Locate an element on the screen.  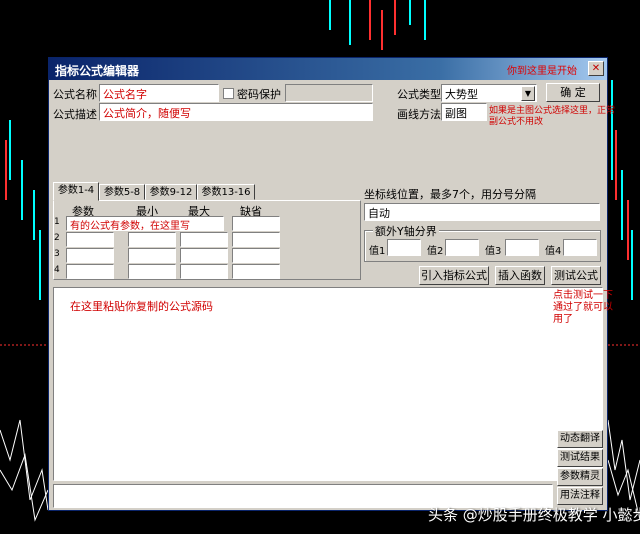
draw-method-select: 副图 is located at coordinates (464, 112).